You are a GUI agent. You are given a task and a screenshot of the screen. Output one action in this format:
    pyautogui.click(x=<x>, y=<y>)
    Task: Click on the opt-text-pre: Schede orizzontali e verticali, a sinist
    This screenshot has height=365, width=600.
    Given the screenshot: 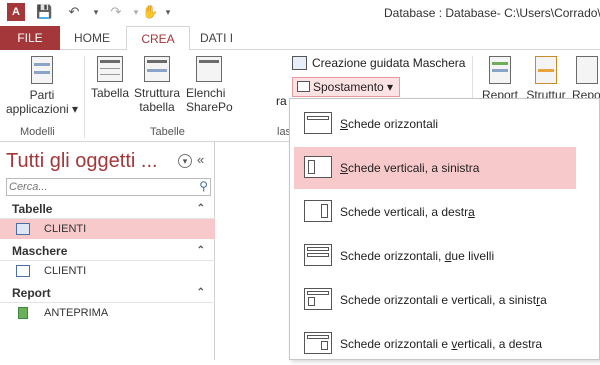 What is the action you would take?
    pyautogui.click(x=438, y=300)
    